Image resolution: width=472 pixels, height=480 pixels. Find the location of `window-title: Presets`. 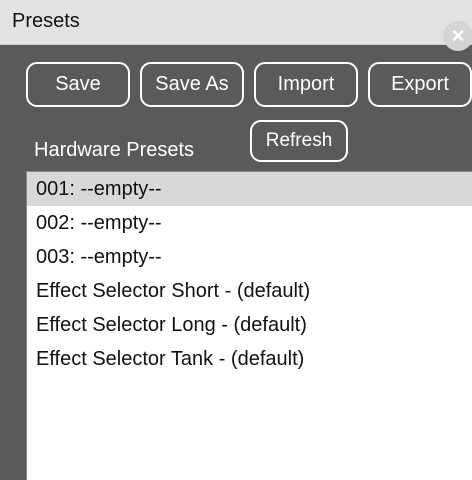

window-title: Presets is located at coordinates (46, 21).